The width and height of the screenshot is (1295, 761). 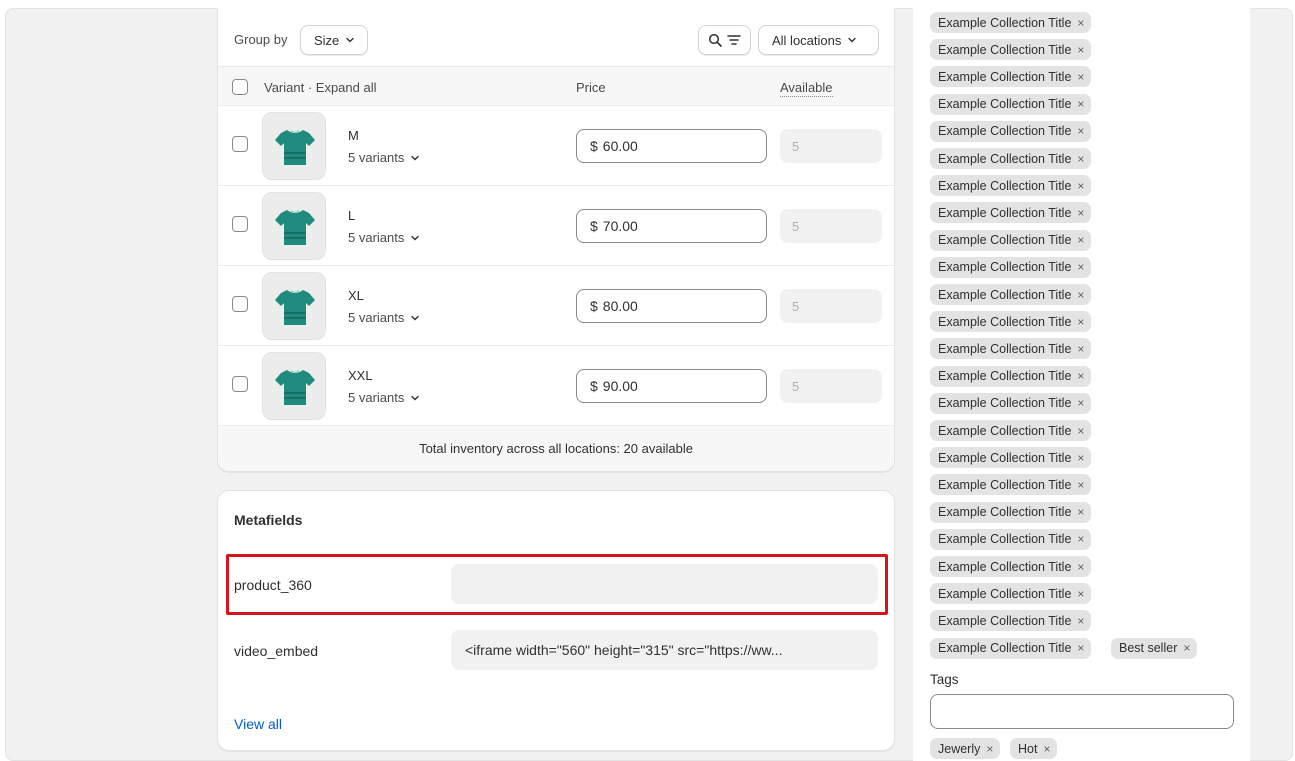 I want to click on select-all-checkbox, so click(x=240, y=87).